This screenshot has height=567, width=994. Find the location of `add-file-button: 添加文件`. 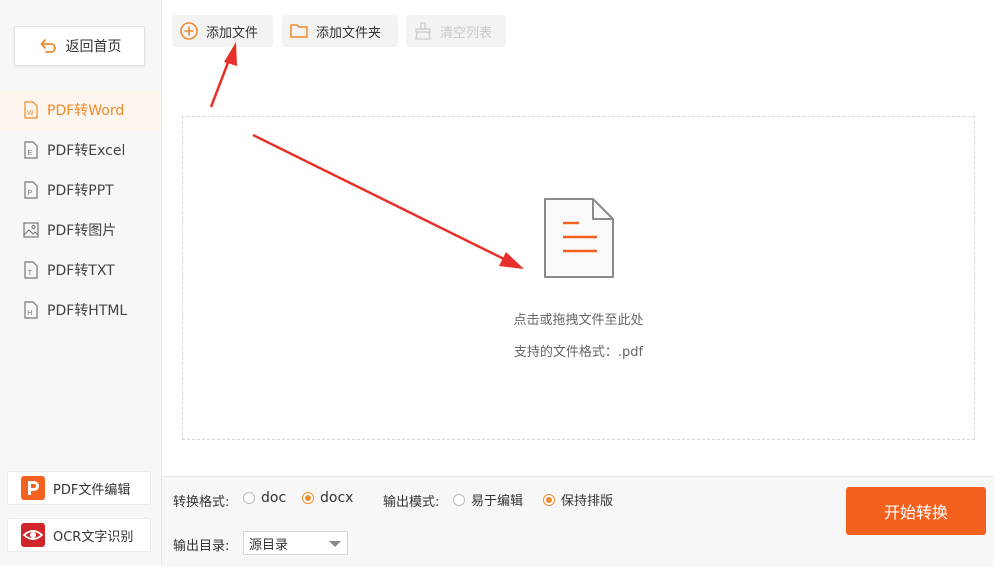

add-file-button: 添加文件 is located at coordinates (222, 31).